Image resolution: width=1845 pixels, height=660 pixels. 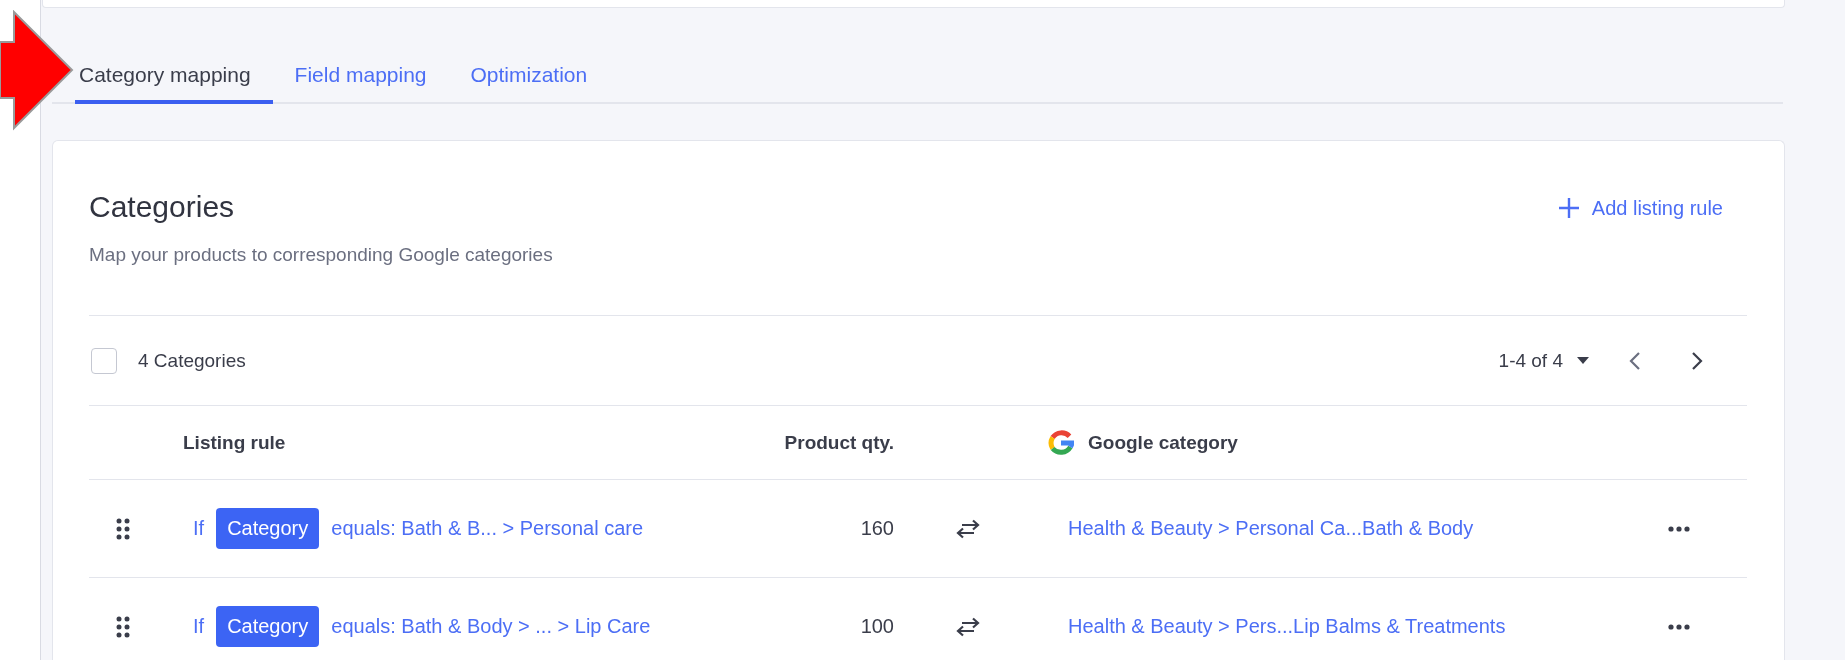 I want to click on category-count: 4 Categories, so click(x=192, y=360).